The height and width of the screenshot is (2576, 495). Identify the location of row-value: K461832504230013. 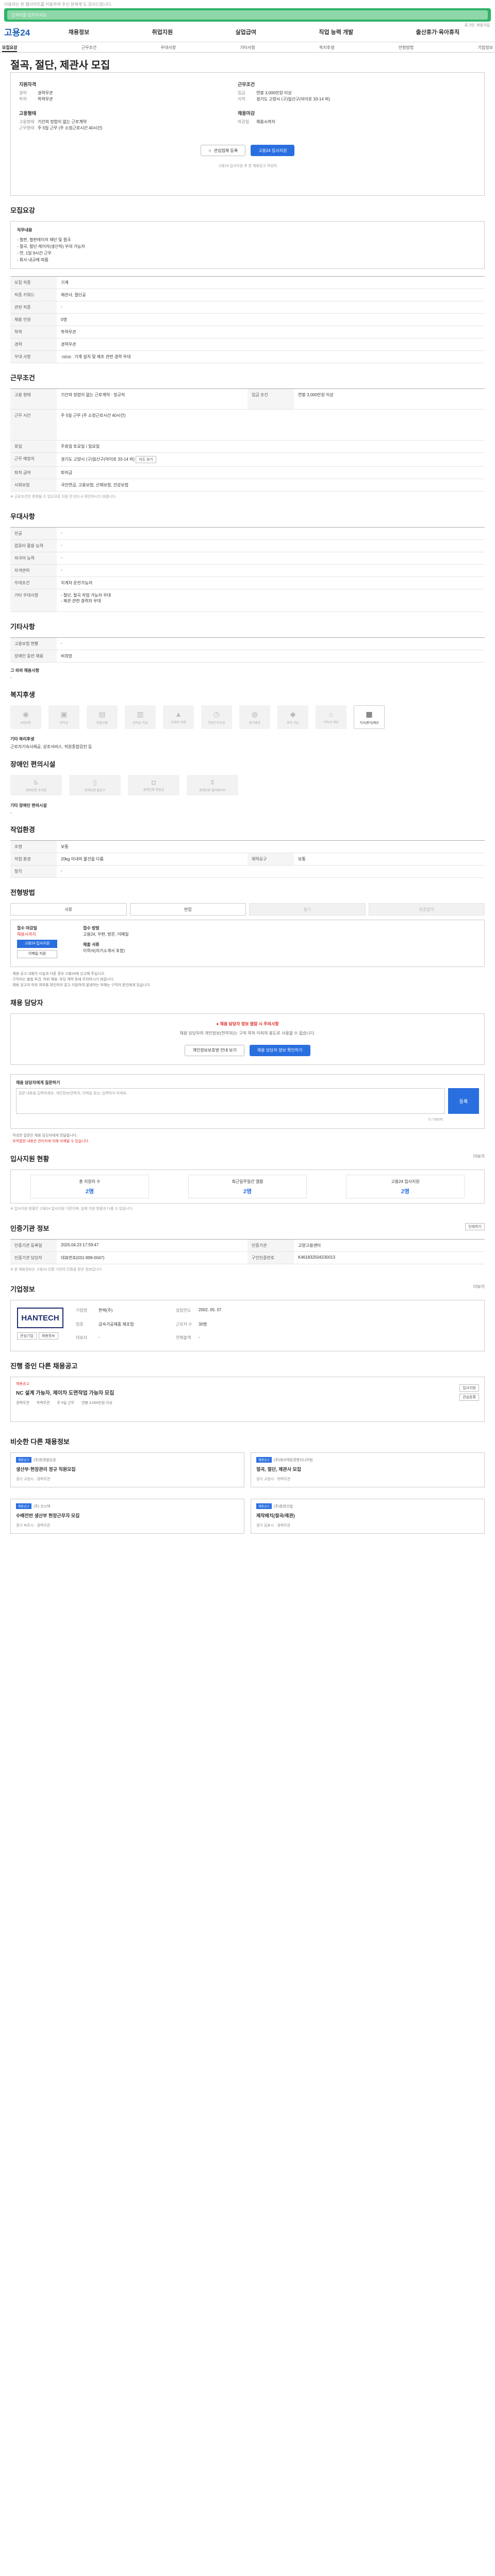
(317, 1257).